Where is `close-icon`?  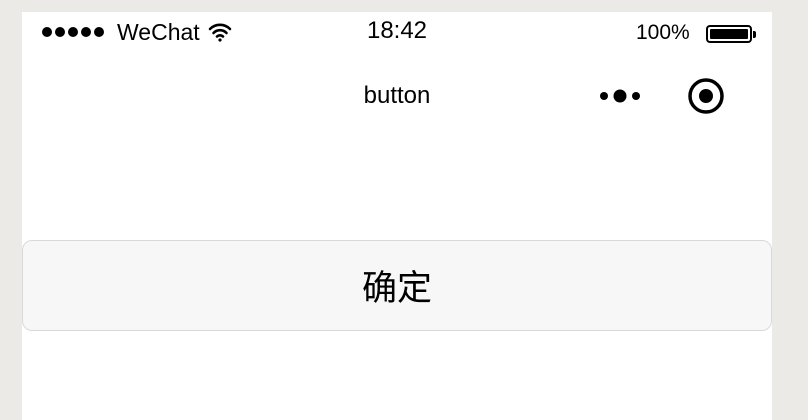 close-icon is located at coordinates (706, 96).